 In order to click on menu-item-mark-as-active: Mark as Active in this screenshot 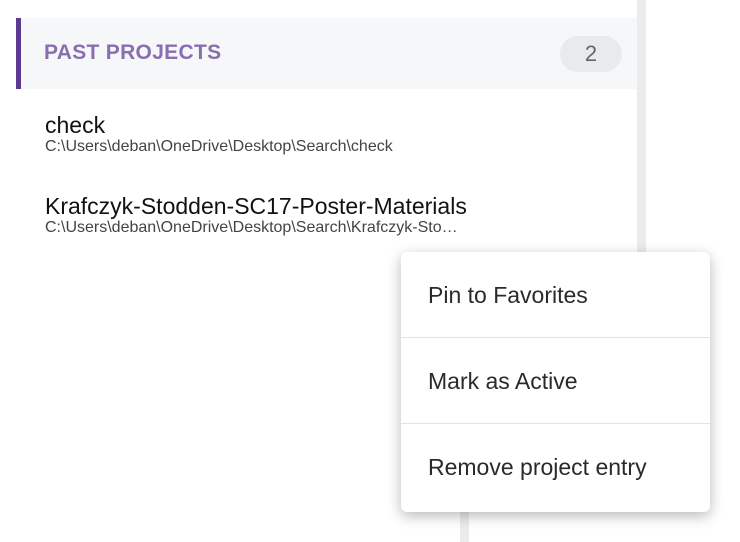, I will do `click(555, 381)`.